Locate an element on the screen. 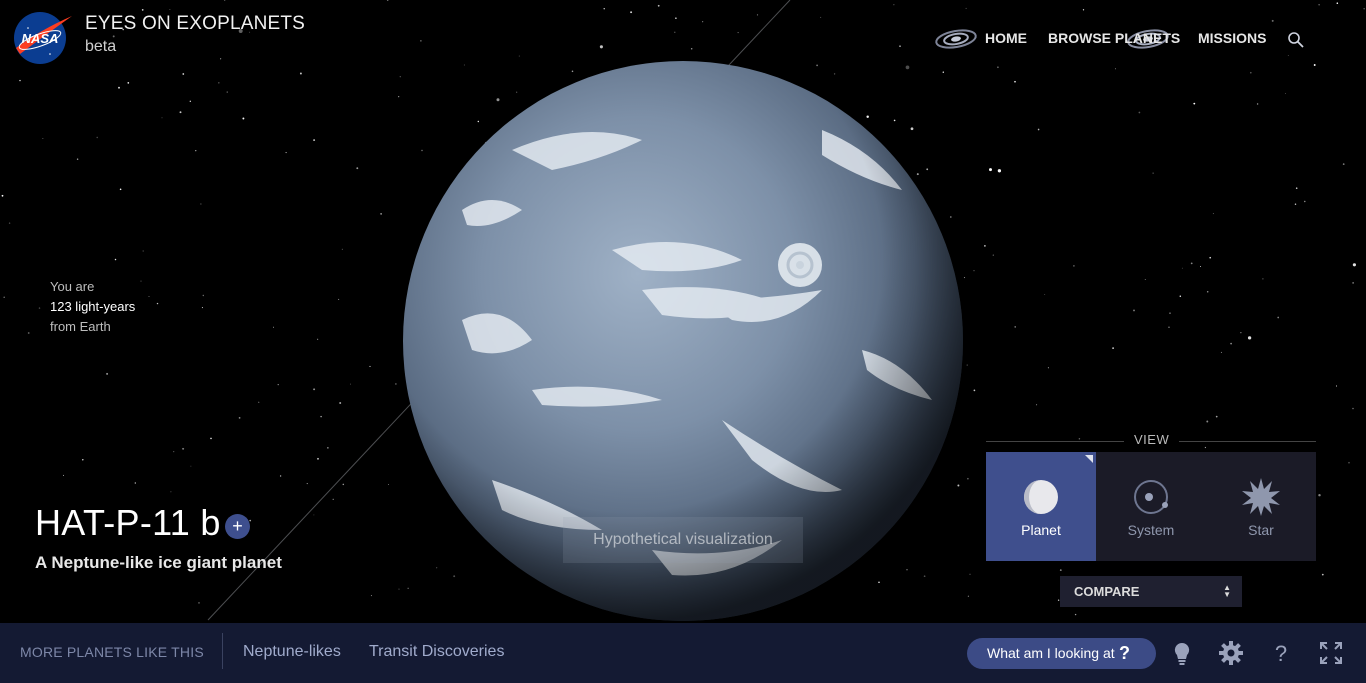 This screenshot has height=683, width=1366. help-icon: ? is located at coordinates (1281, 653).